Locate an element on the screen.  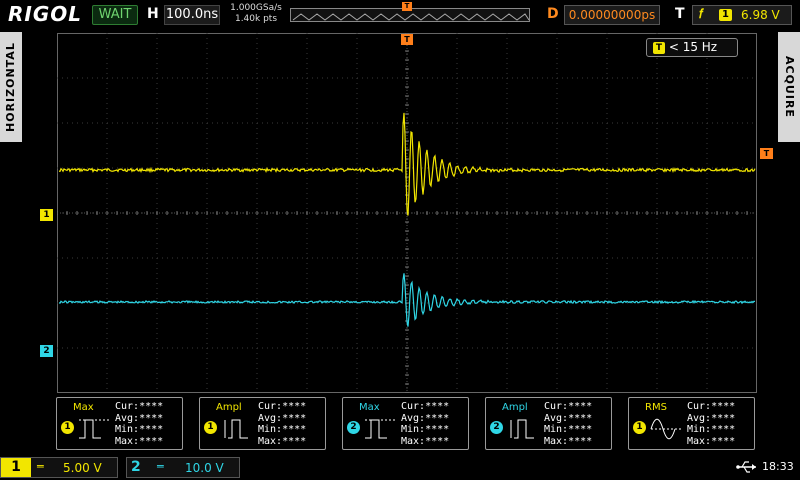
timebase-value: 100.0ns is located at coordinates (192, 15).